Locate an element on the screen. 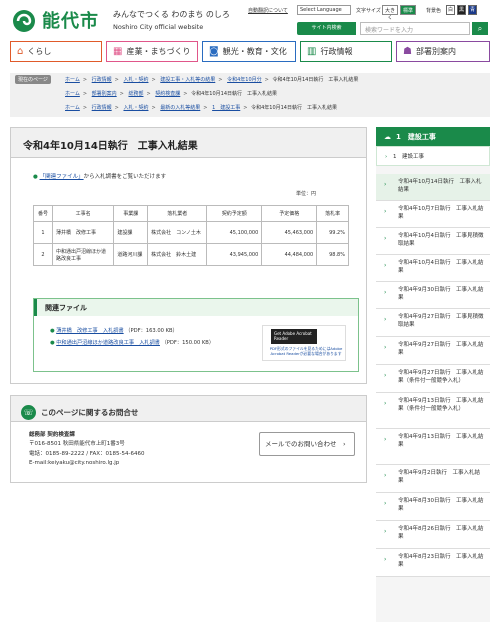 The width and height of the screenshot is (500, 622). side-nav-item-label: 令和4年10月4日執行 工事見積徴取結果 is located at coordinates (441, 240).